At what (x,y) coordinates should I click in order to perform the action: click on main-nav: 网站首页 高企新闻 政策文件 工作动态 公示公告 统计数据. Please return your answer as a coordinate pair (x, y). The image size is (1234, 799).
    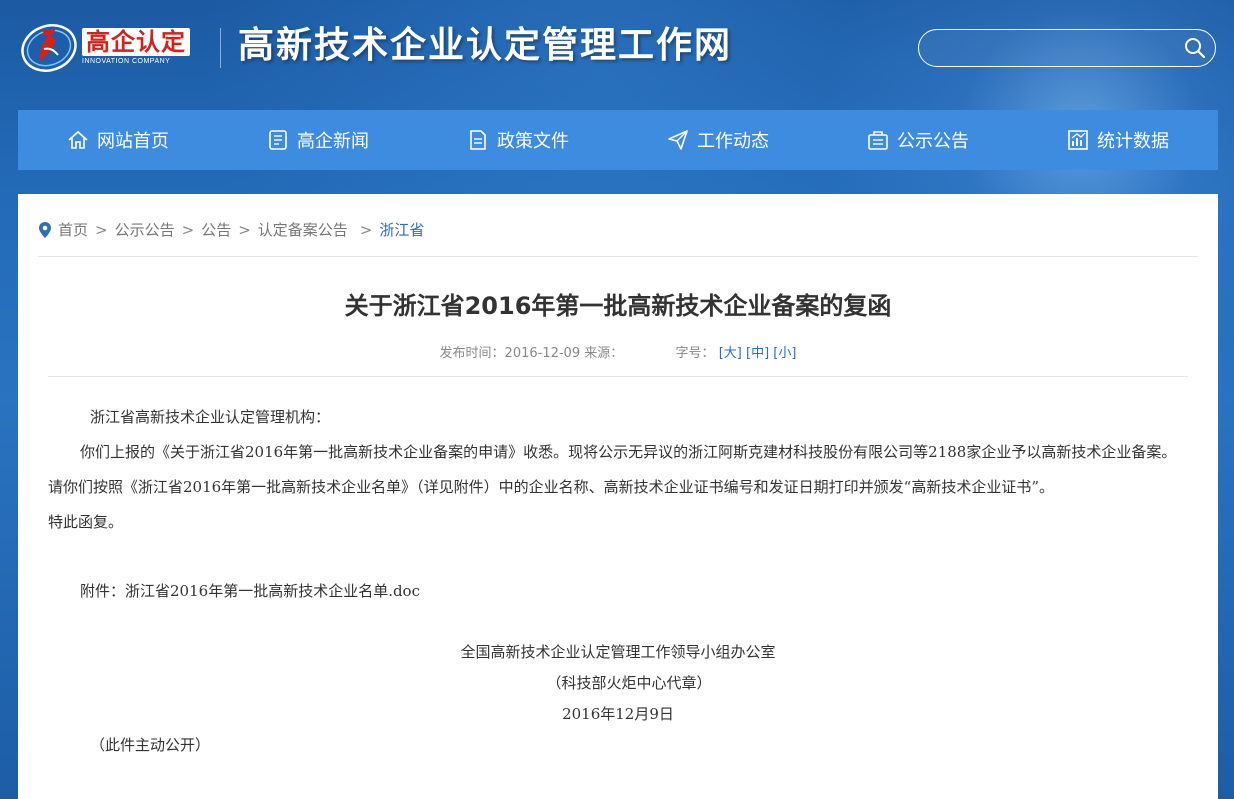
    Looking at the image, I should click on (618, 140).